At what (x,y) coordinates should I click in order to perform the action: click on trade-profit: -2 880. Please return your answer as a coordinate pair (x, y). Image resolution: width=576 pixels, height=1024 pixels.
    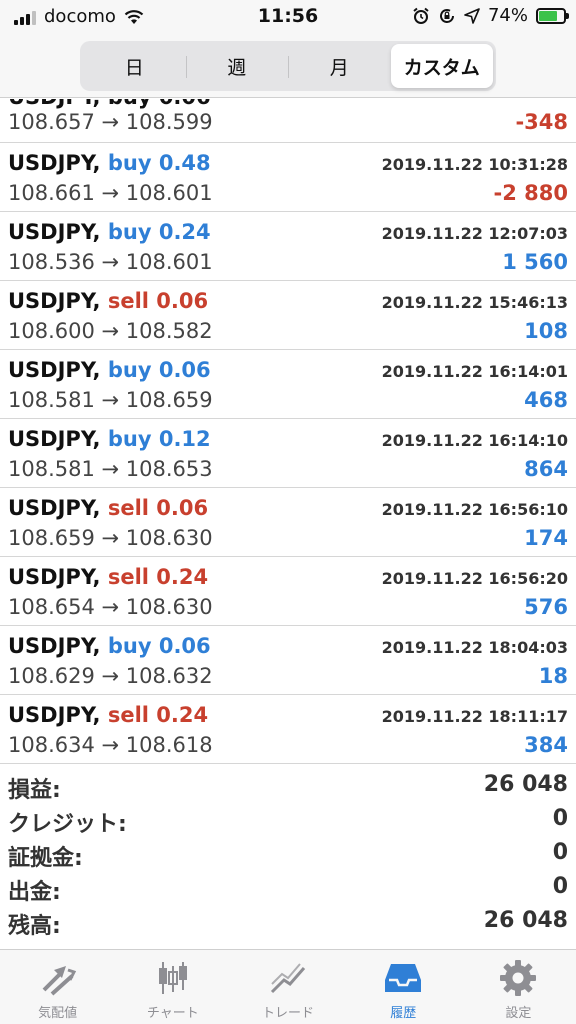
    Looking at the image, I should click on (530, 193).